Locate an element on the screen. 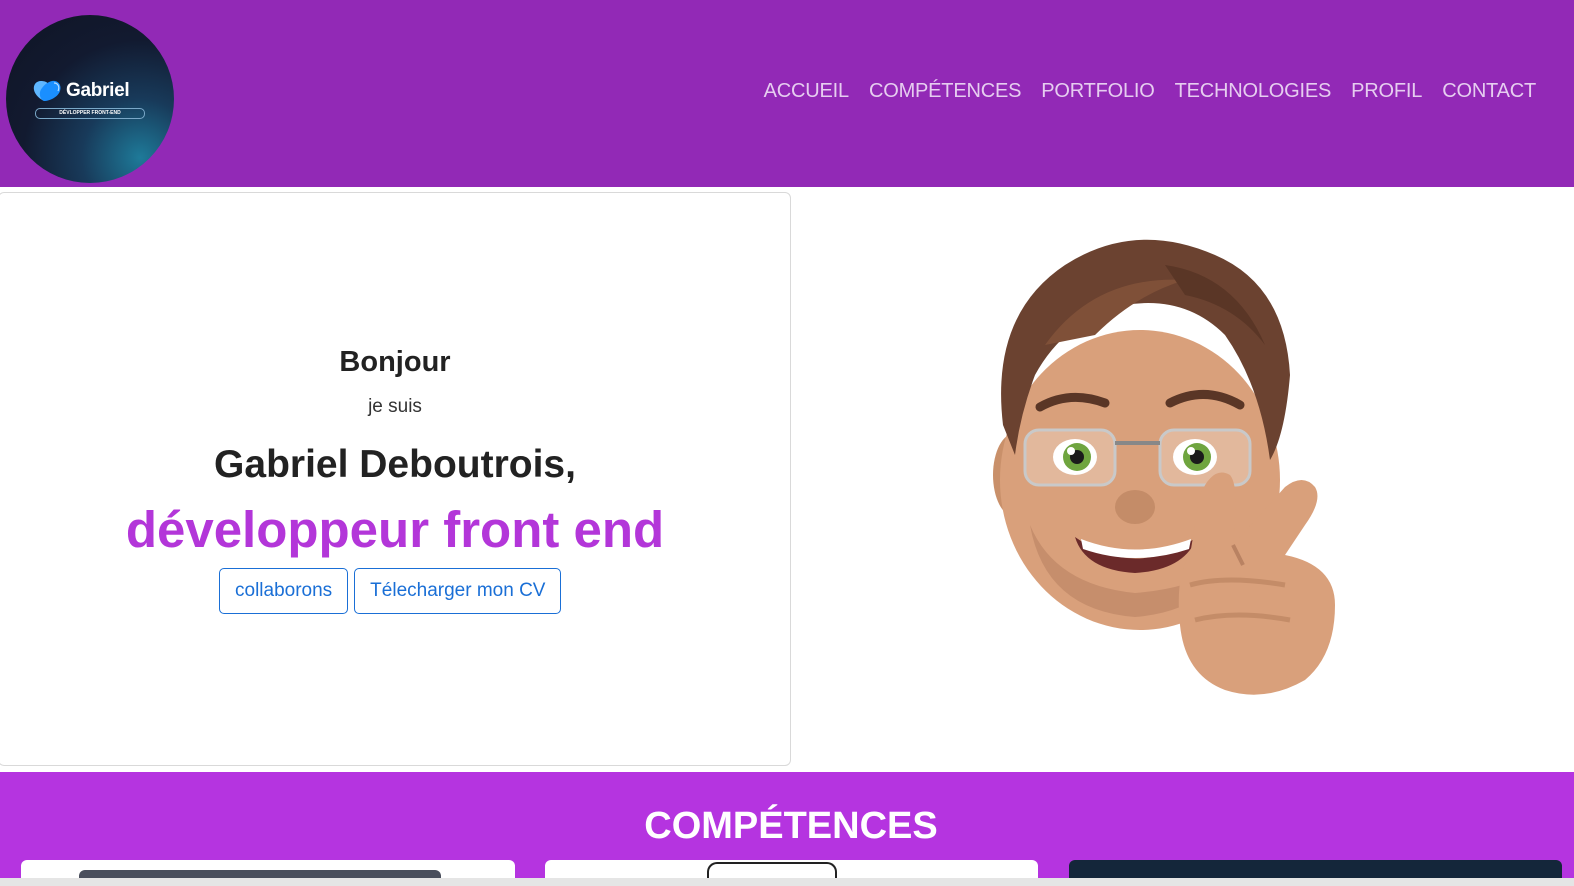 This screenshot has height=886, width=1574. skills-section: COMPÉTENCES is located at coordinates (787, 829).